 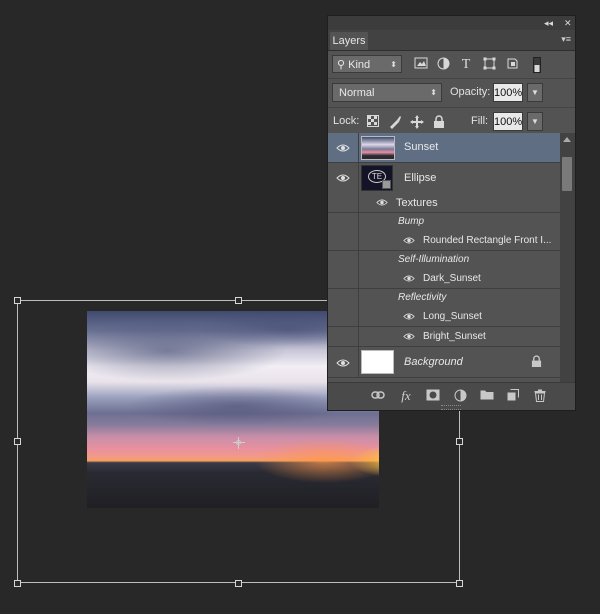 I want to click on kind-filter-label: Kind, so click(x=359, y=65).